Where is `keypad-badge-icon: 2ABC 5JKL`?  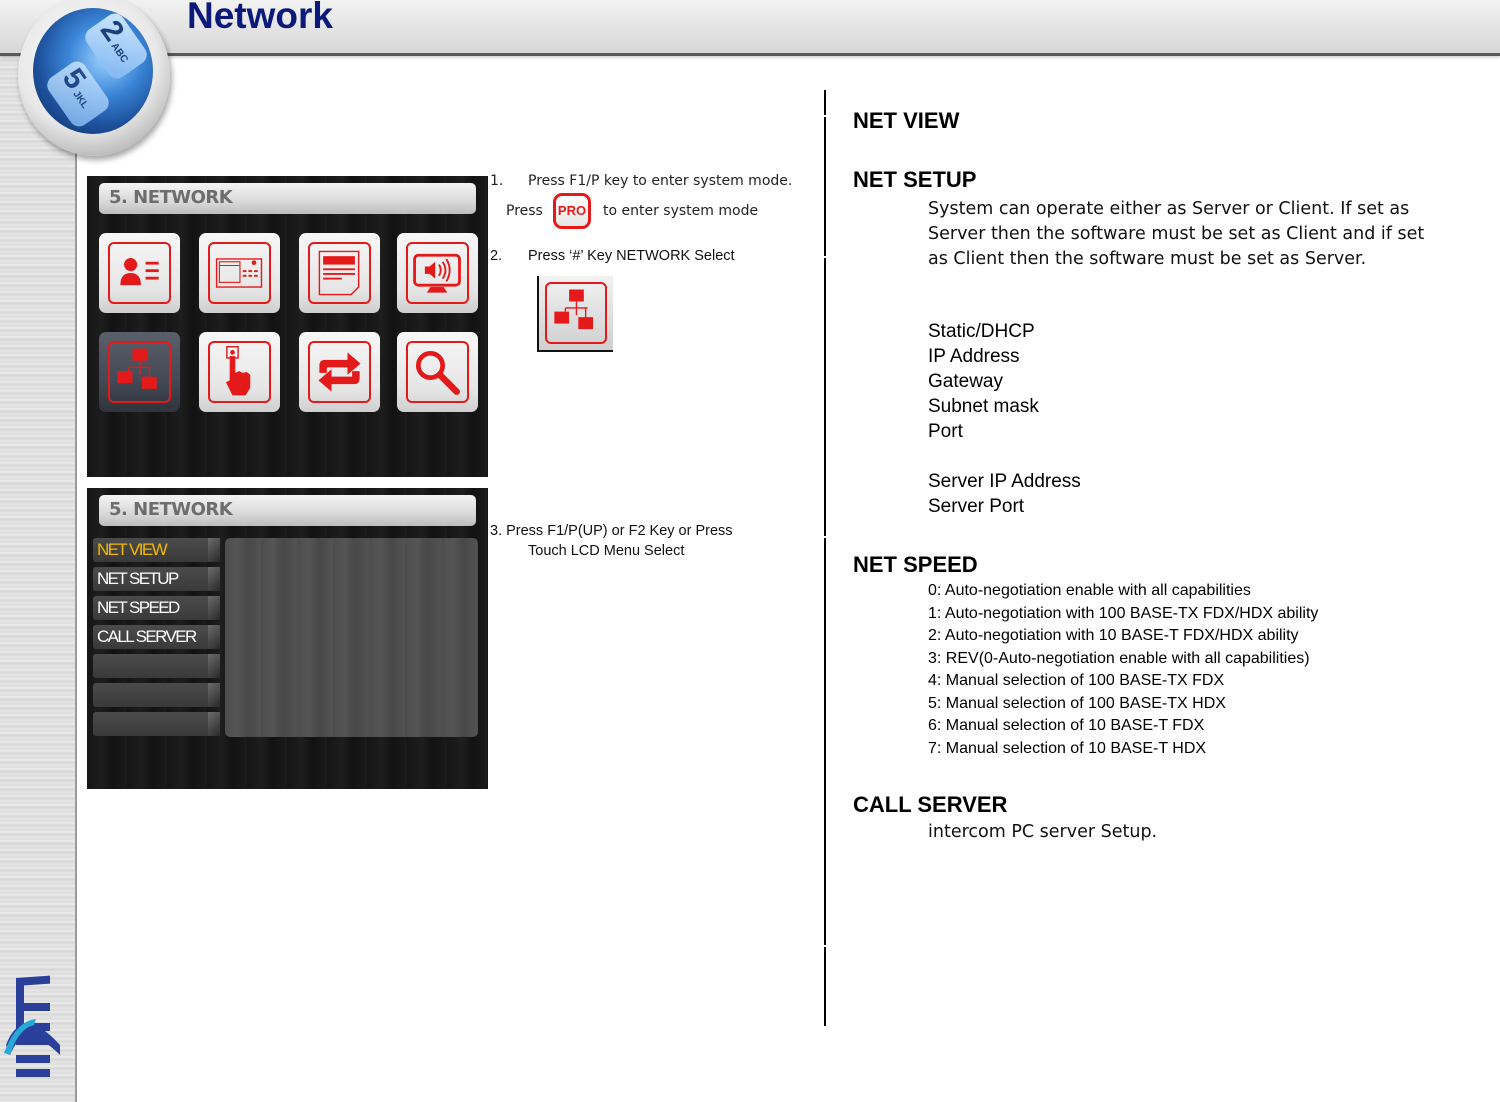 keypad-badge-icon: 2ABC 5JKL is located at coordinates (94, 78).